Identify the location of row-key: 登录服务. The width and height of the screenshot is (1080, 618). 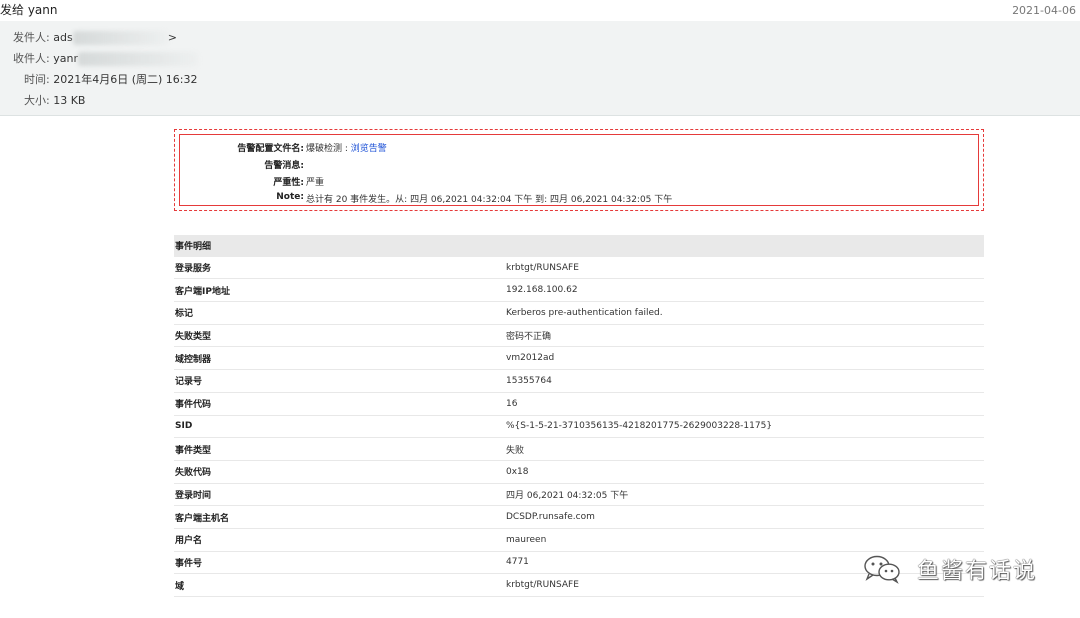
(336, 268).